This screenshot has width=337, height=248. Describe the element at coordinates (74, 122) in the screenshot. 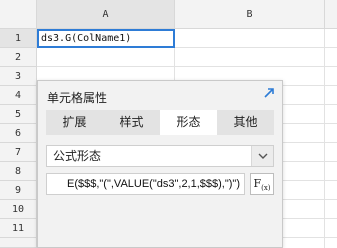

I see `tab-expand: 扩展` at that location.